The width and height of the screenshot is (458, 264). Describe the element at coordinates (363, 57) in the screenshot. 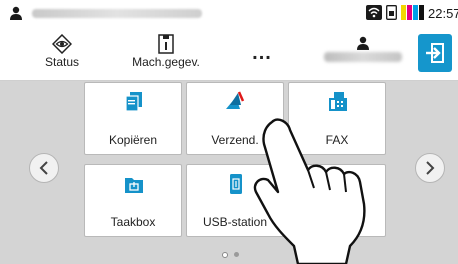

I see `blurred-user-label` at that location.